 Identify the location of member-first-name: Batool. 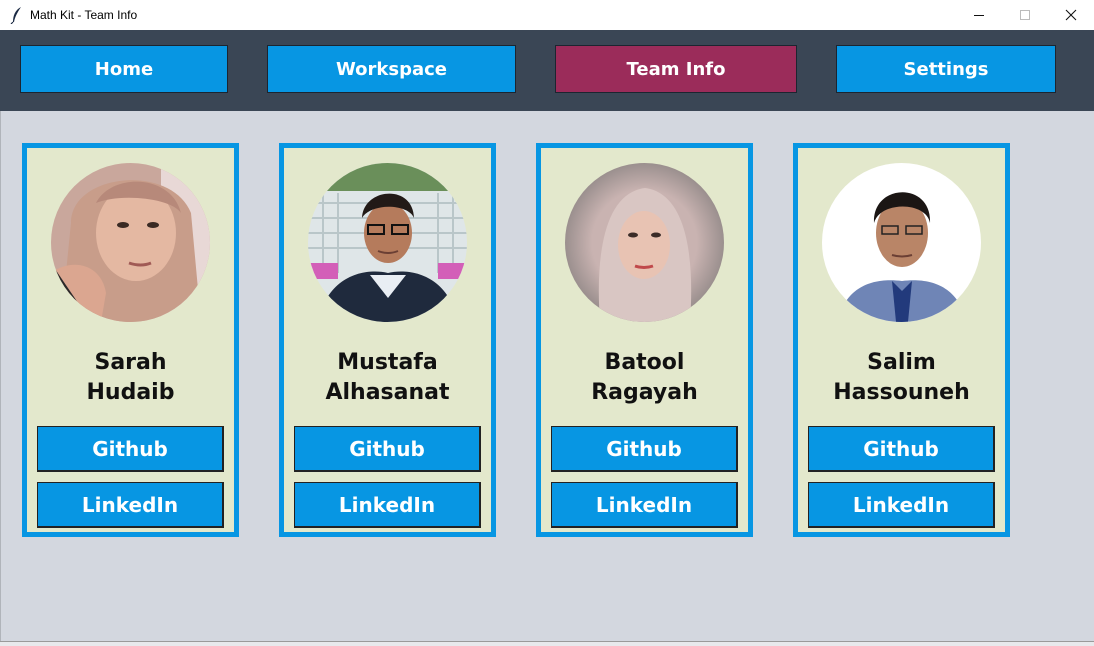
(644, 362).